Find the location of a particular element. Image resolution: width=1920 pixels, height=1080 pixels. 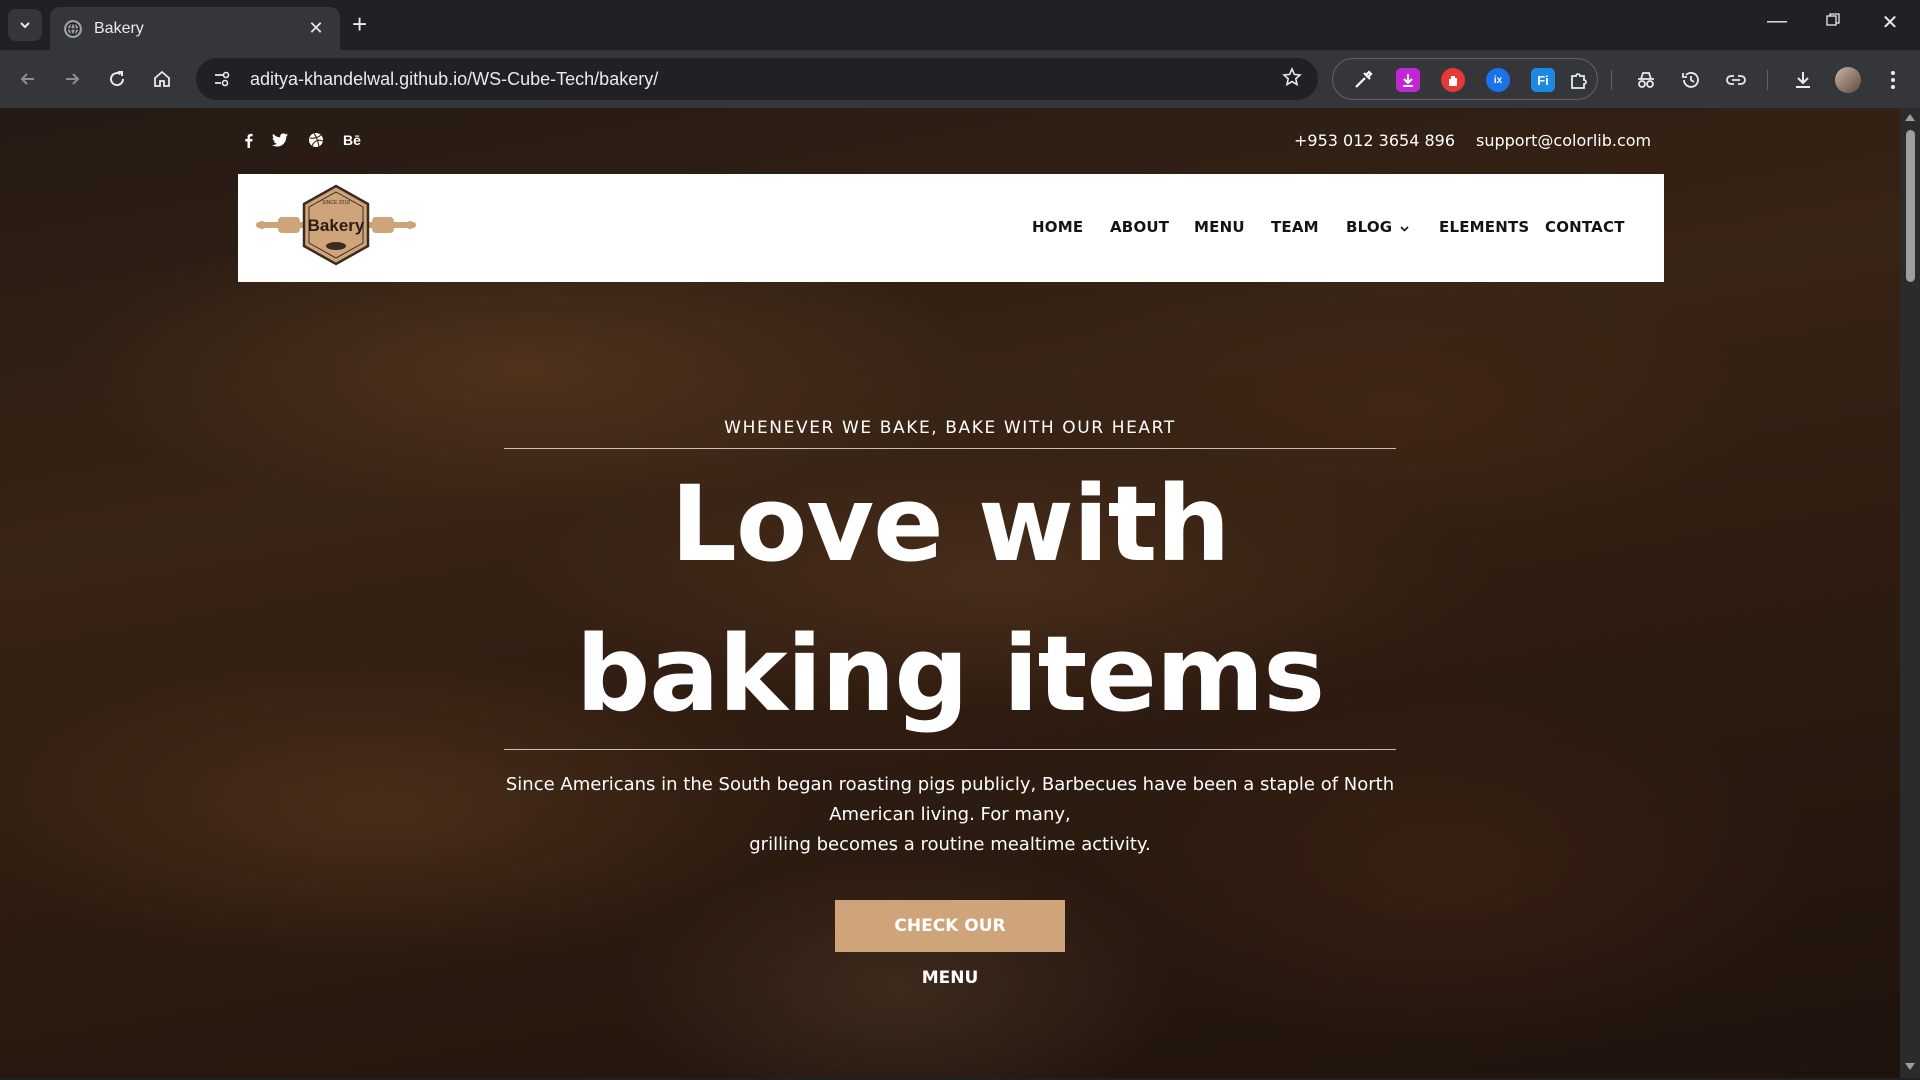

restore-button is located at coordinates (1833, 21).